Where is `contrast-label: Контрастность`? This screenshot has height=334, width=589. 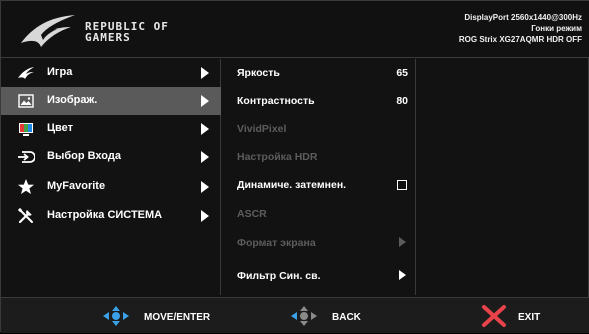
contrast-label: Контрастность is located at coordinates (276, 101).